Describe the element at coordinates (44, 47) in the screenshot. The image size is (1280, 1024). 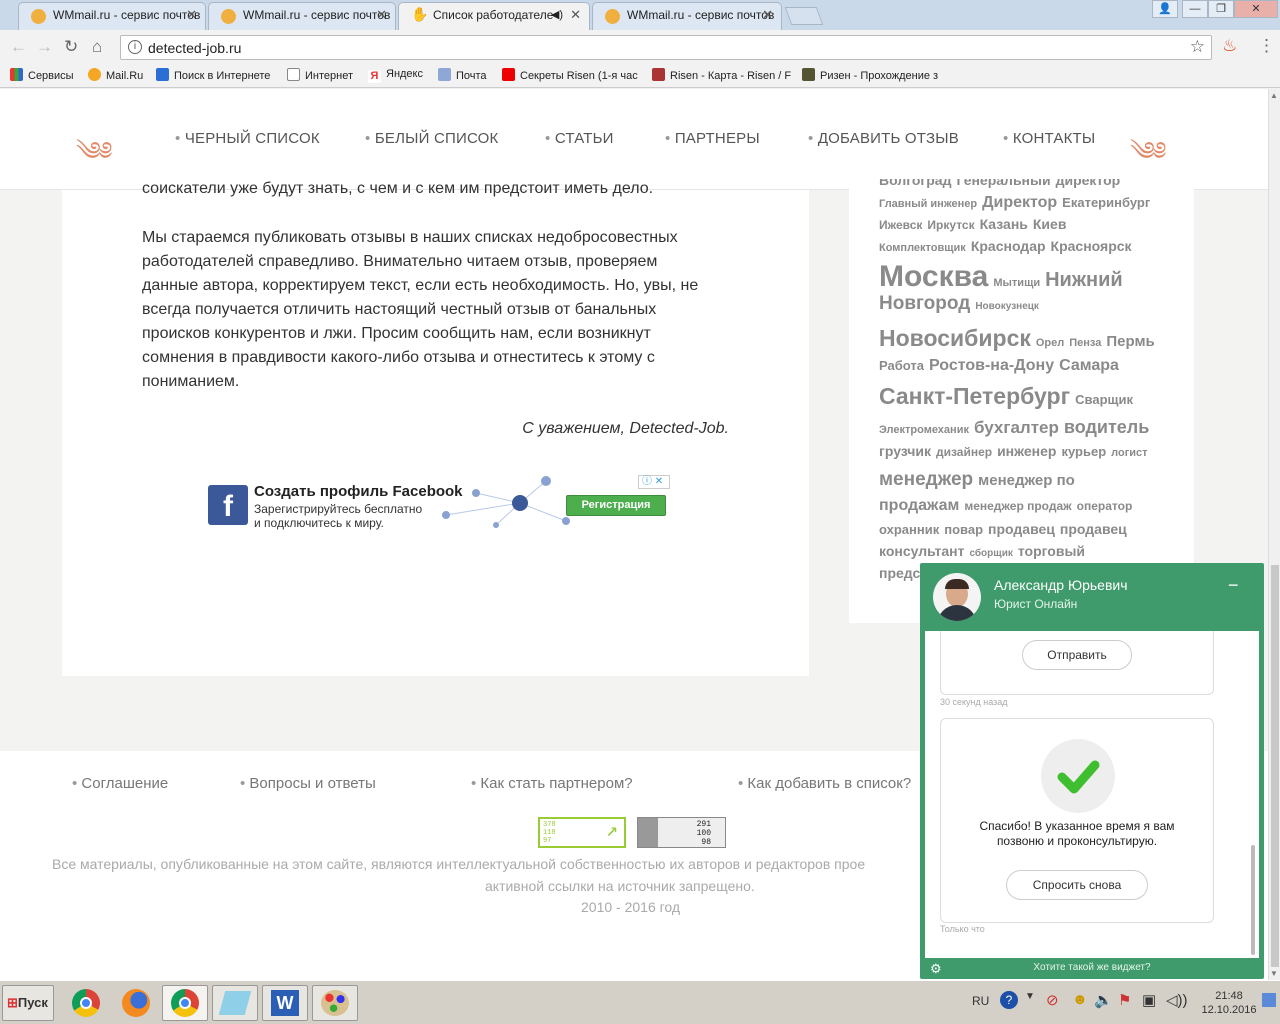
I see `forward-arrow-icon: →` at that location.